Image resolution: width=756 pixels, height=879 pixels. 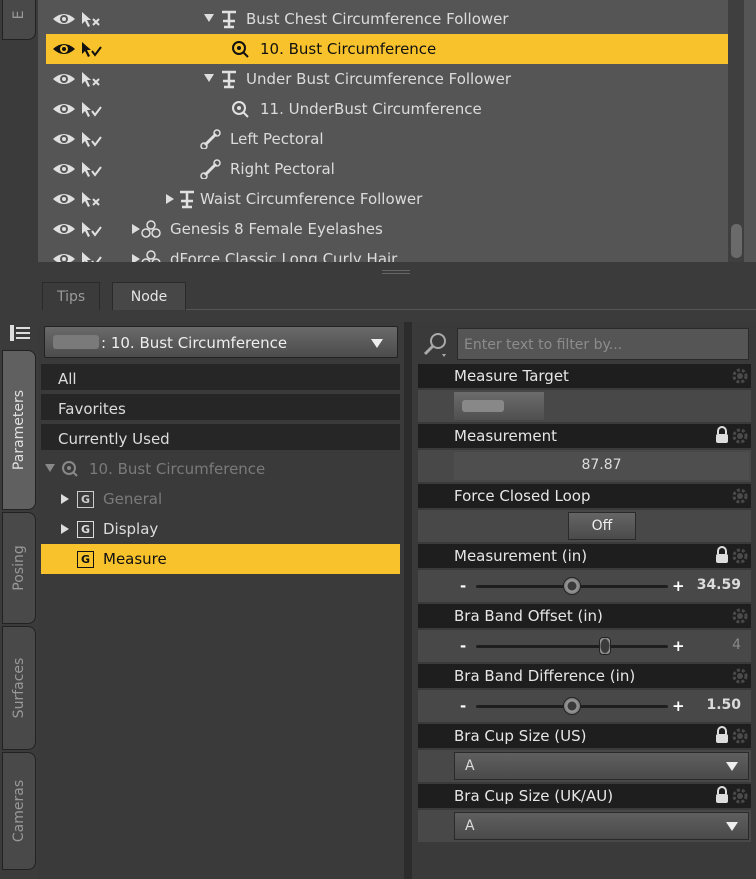 I want to click on tab-e: E, so click(x=19, y=20).